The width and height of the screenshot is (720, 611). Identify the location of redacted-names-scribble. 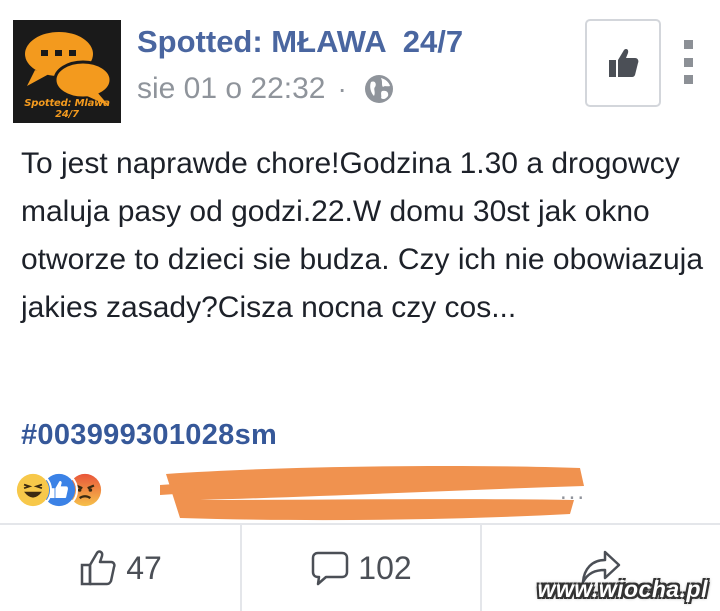
(372, 493).